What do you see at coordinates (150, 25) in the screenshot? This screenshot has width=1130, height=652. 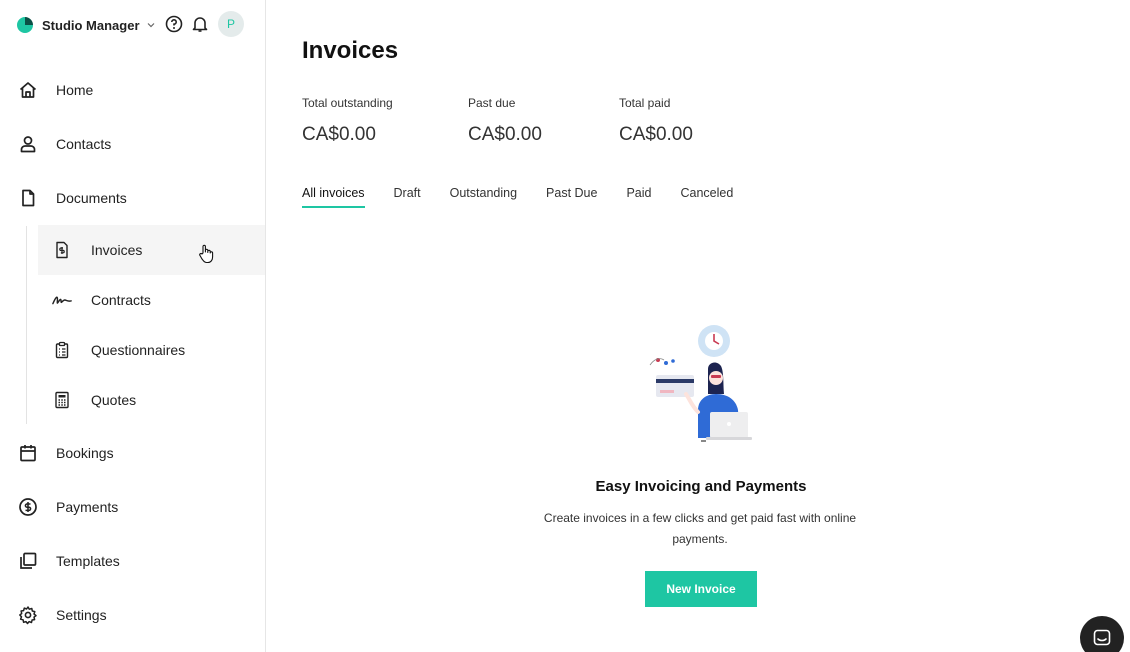 I see `chevron-down-icon` at bounding box center [150, 25].